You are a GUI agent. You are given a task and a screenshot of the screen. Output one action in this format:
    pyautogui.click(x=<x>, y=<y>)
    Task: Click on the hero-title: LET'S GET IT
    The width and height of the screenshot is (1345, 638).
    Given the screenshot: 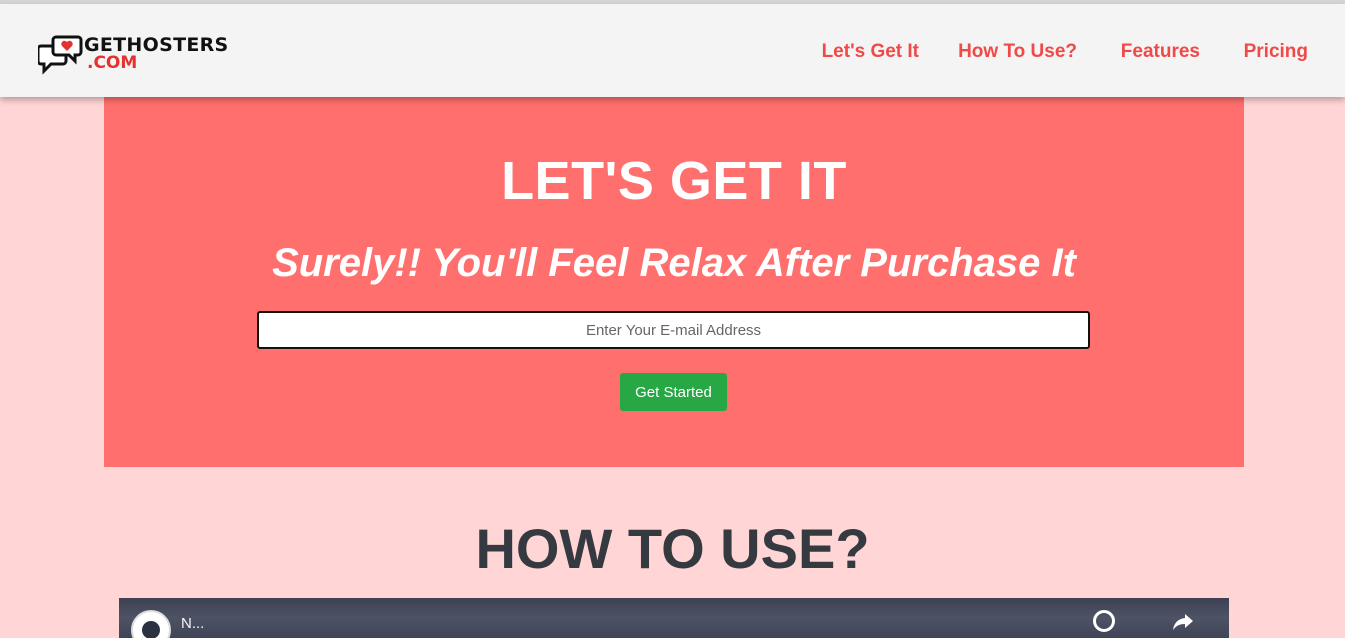 What is the action you would take?
    pyautogui.click(x=674, y=181)
    